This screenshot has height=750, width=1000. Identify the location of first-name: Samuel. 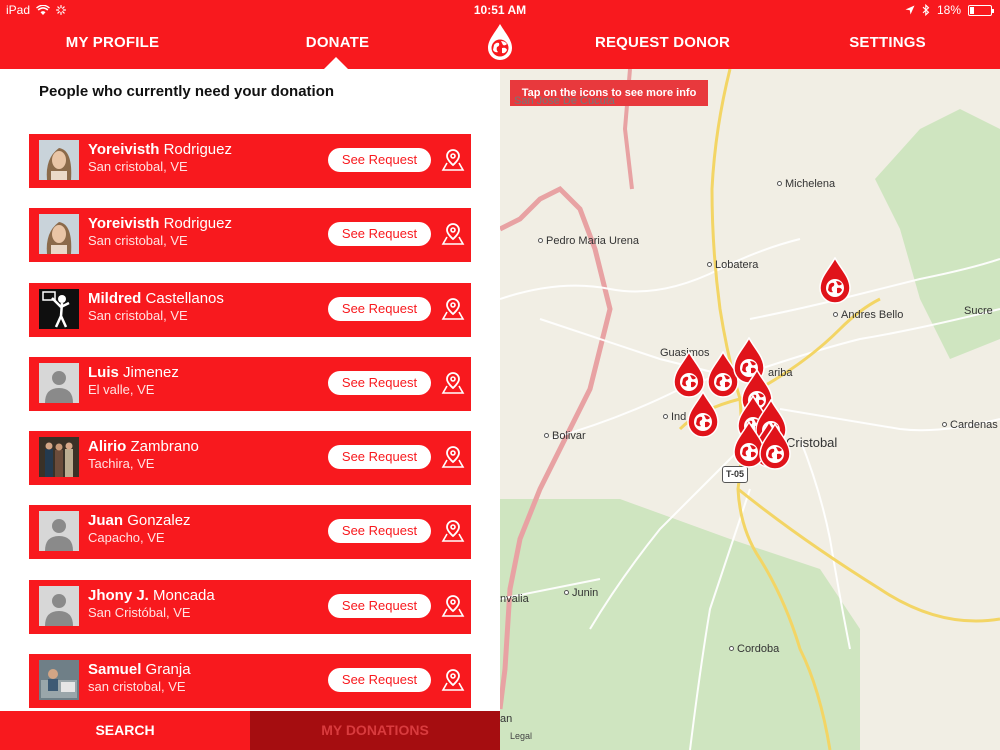
(115, 670).